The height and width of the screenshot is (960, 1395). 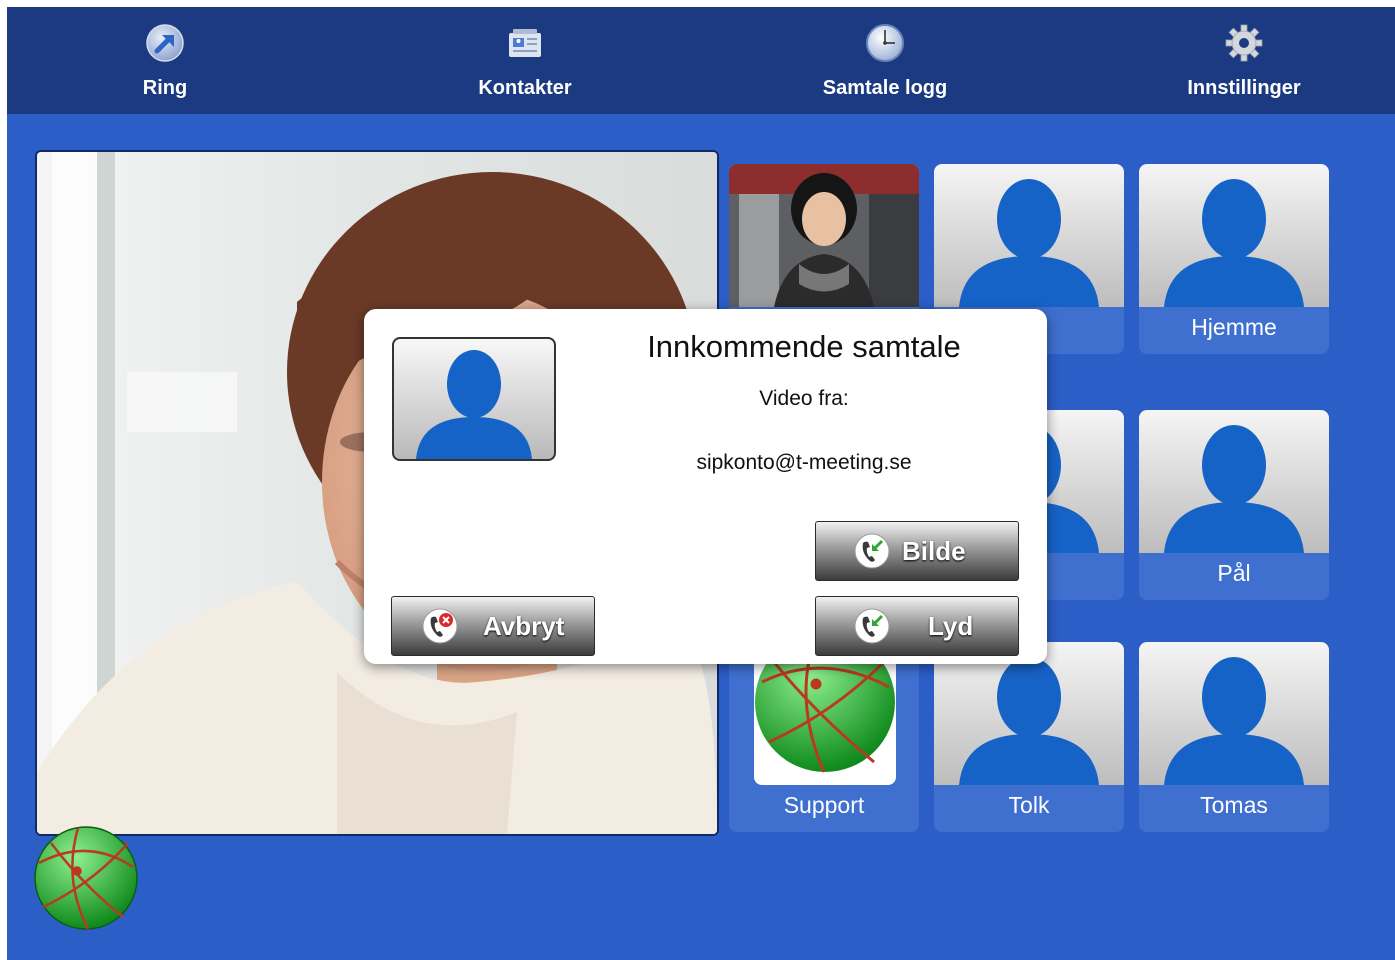 What do you see at coordinates (1244, 43) in the screenshot?
I see `gear-icon` at bounding box center [1244, 43].